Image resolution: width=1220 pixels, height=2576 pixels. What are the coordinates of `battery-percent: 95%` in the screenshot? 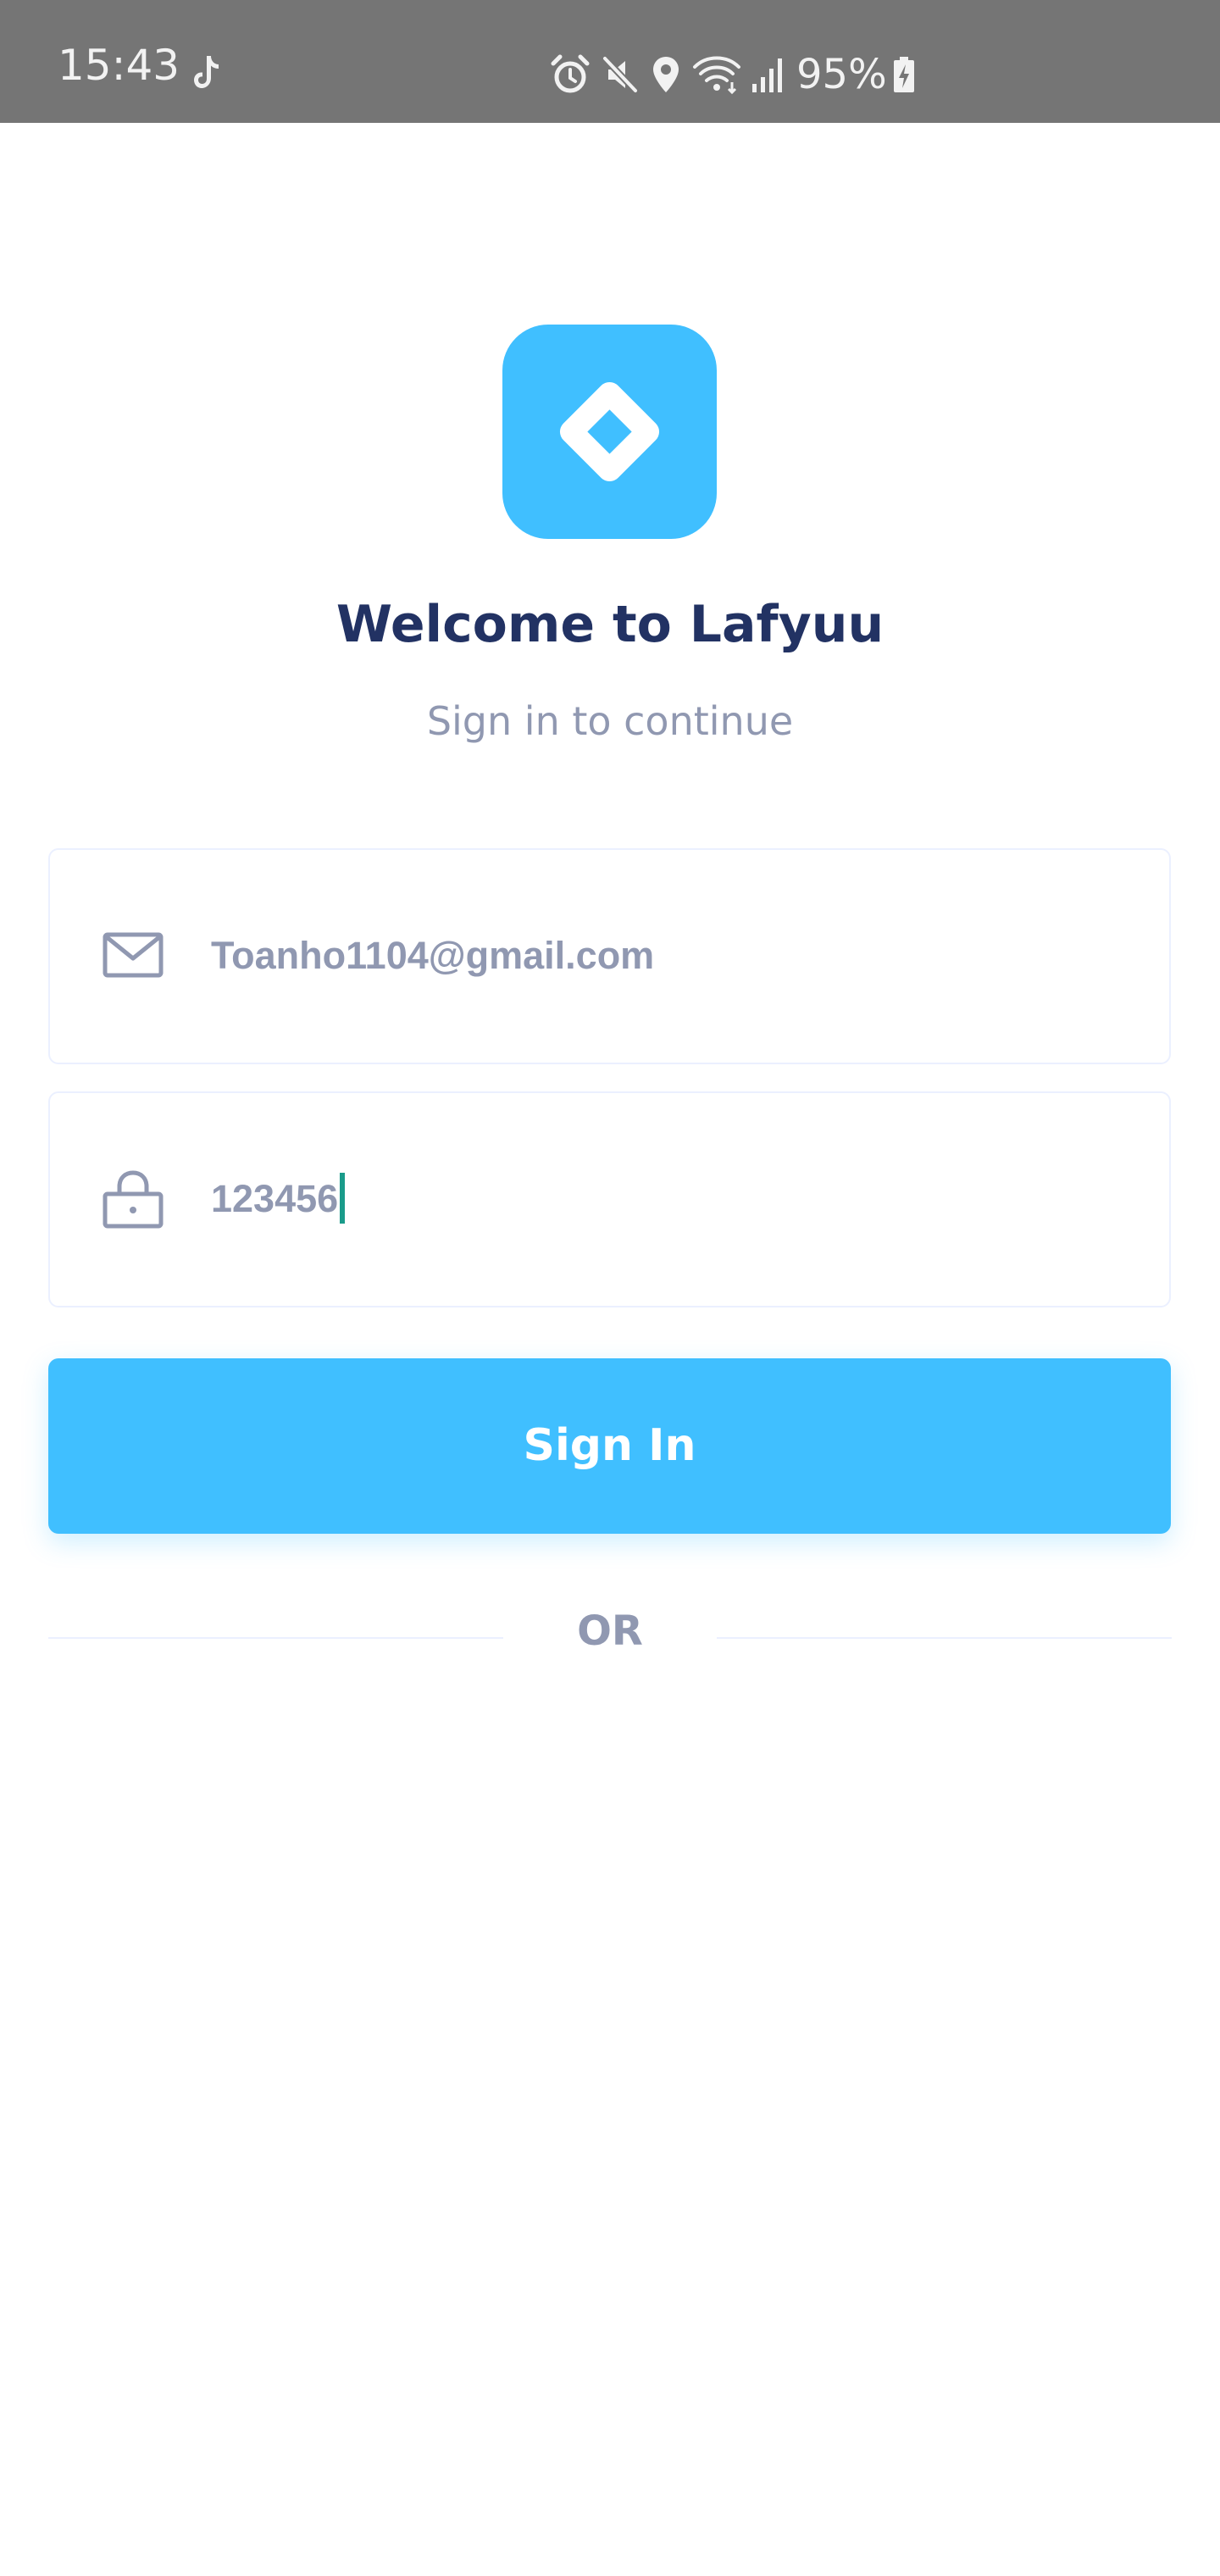 It's located at (841, 74).